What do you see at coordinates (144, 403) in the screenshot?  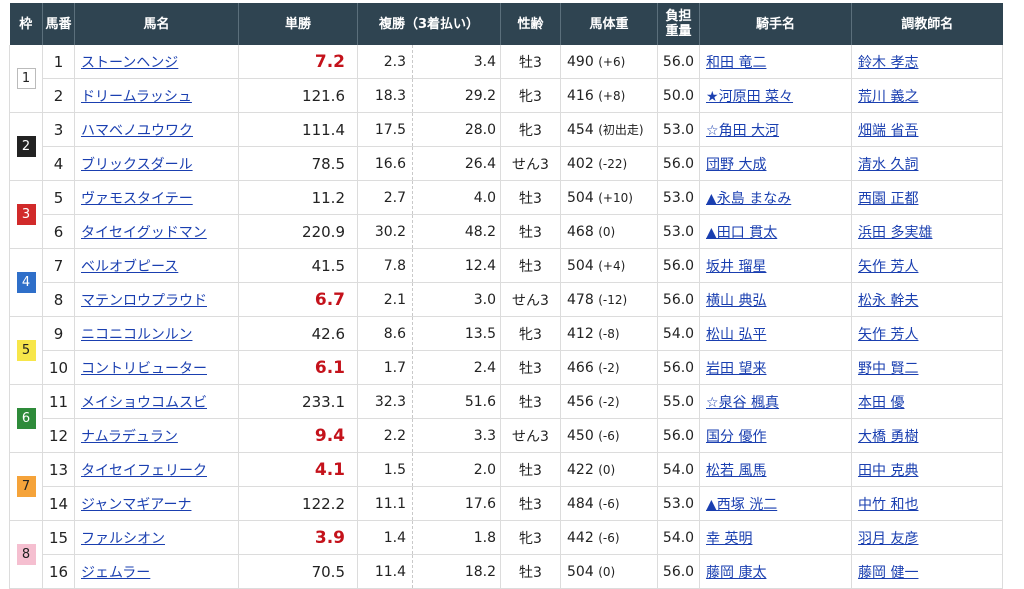 I see `horse-name-link: メイショウコムスビ` at bounding box center [144, 403].